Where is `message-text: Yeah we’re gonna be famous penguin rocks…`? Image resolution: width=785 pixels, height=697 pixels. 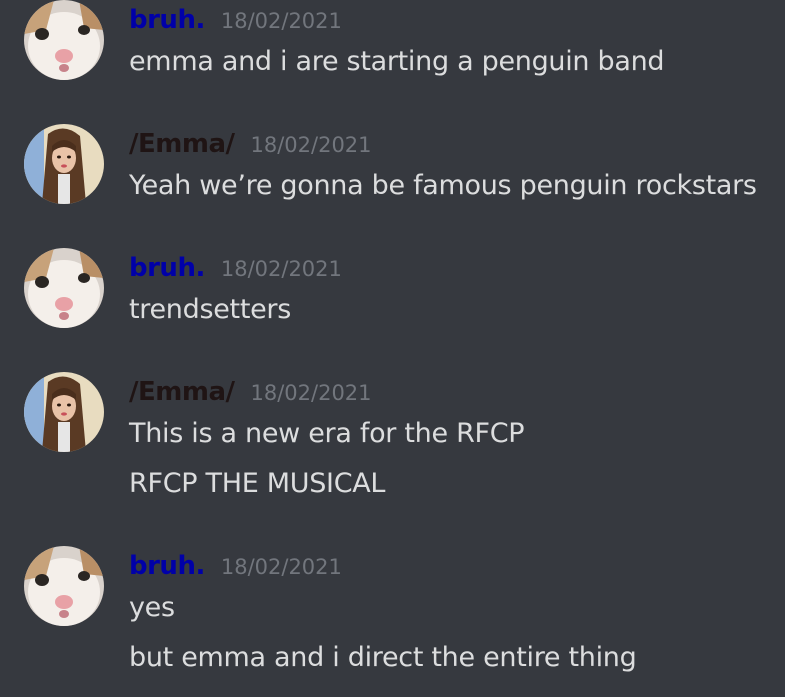
message-text: Yeah we’re gonna be famous penguin rocks… is located at coordinates (443, 185).